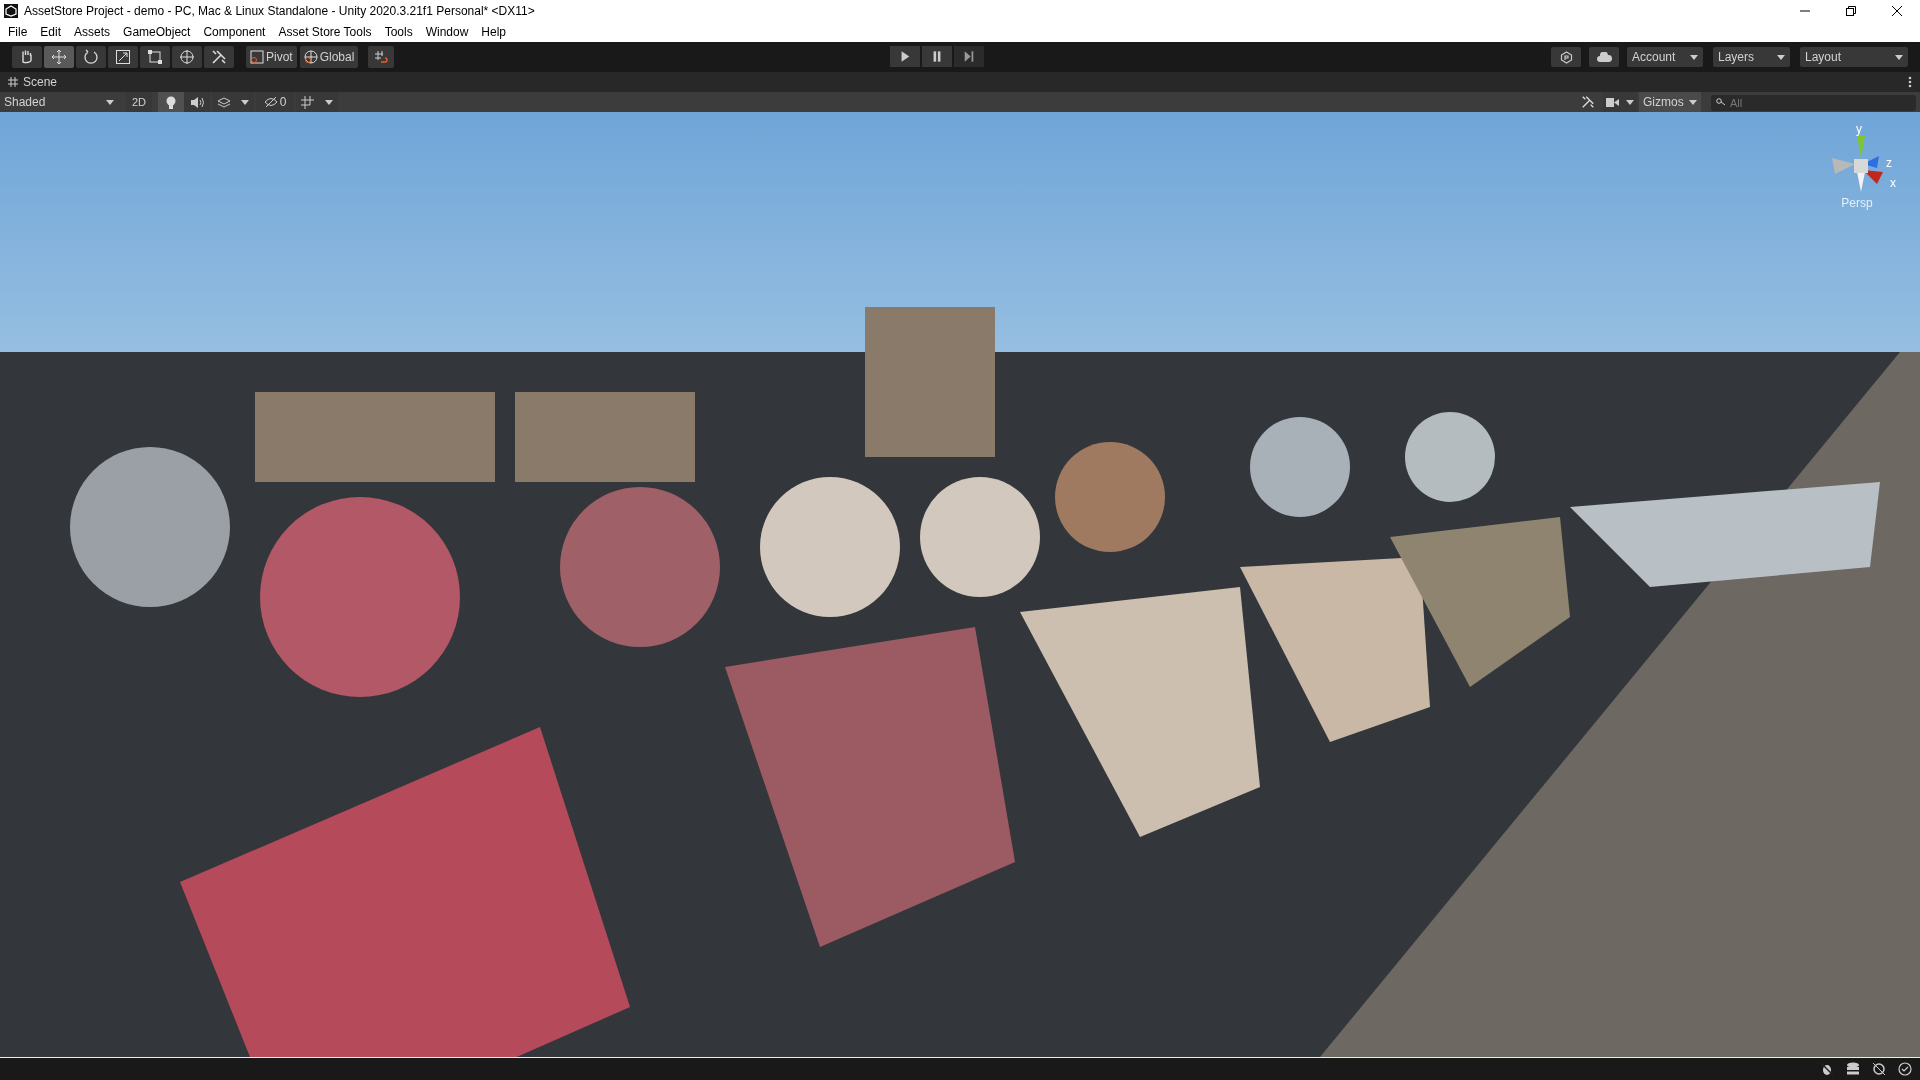 This screenshot has height=1080, width=1920. I want to click on menu-item: Tools, so click(398, 32).